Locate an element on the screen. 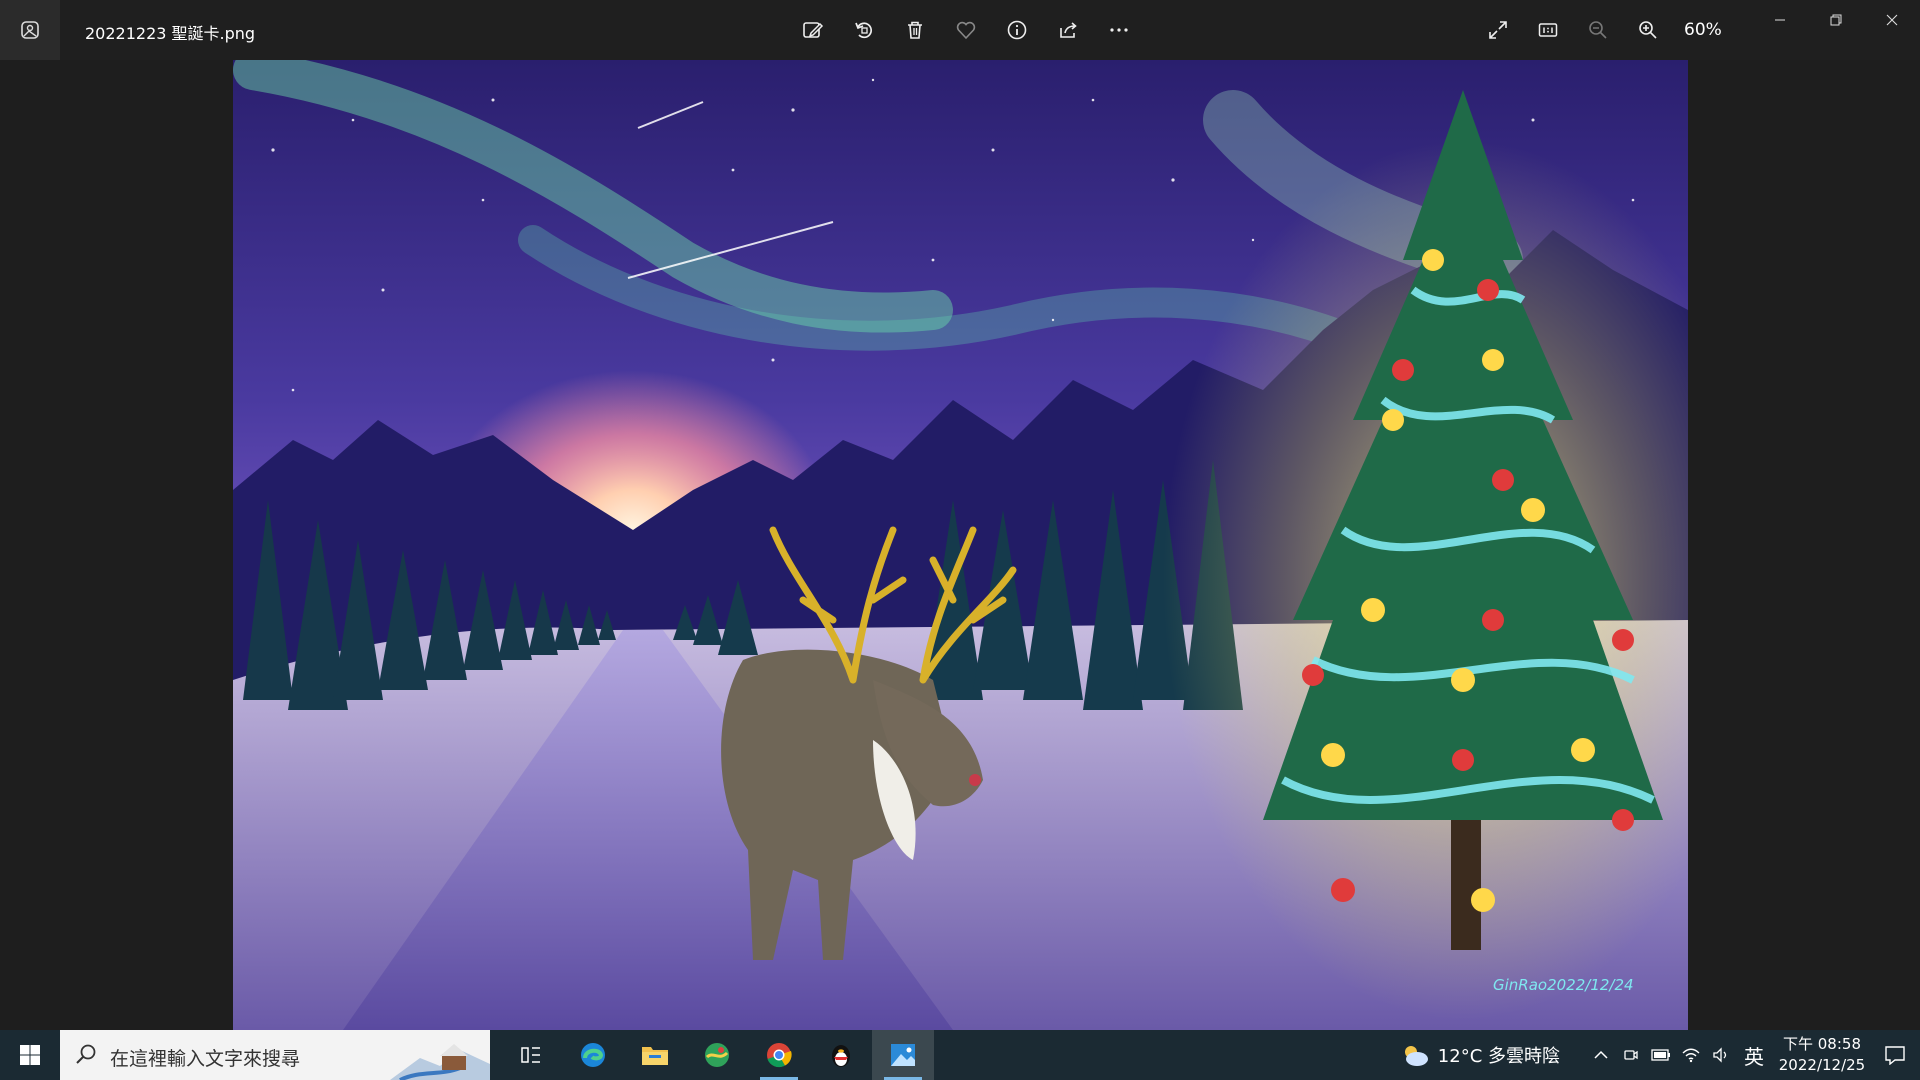 The width and height of the screenshot is (1920, 1080). task-view-icon is located at coordinates (530, 1055).